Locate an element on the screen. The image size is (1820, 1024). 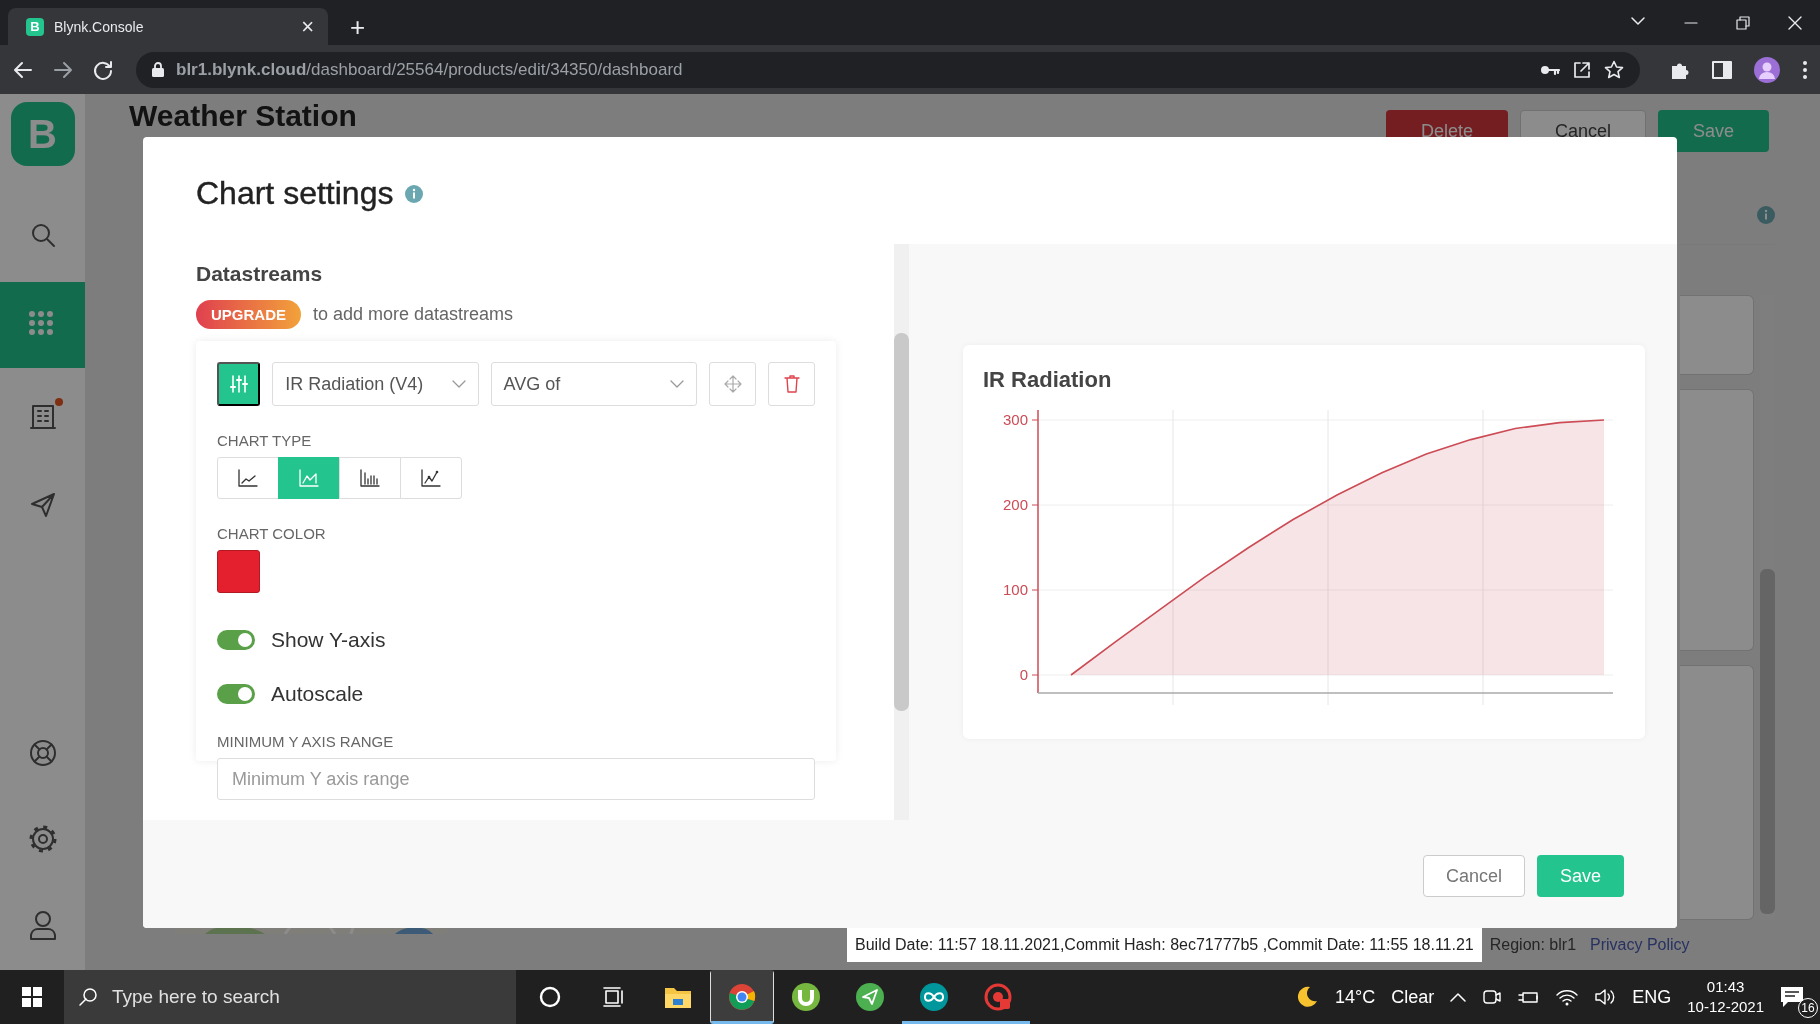
lock-icon is located at coordinates (158, 69).